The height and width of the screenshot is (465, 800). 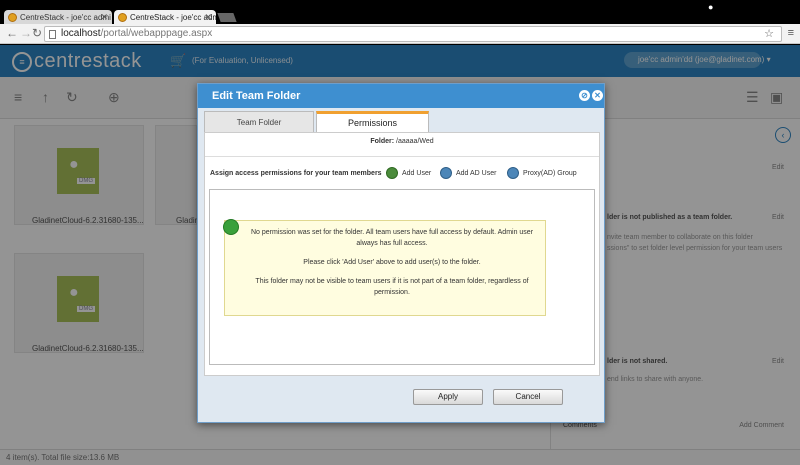 What do you see at coordinates (401, 96) in the screenshot?
I see `dialog-title: Edit Team Folder` at bounding box center [401, 96].